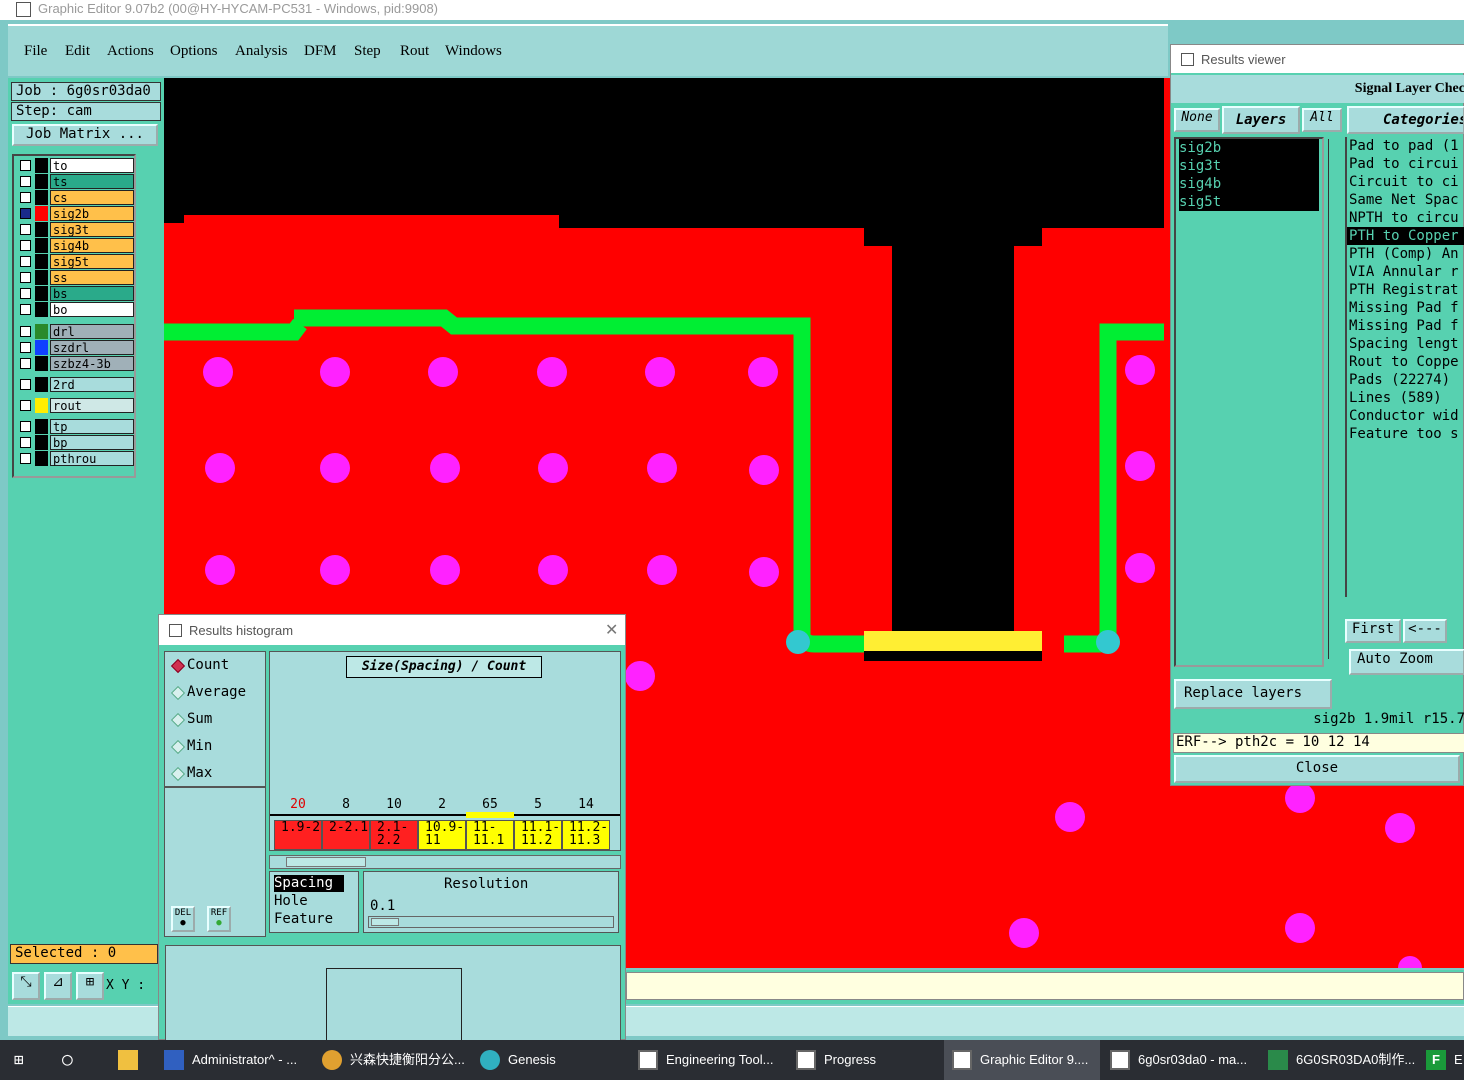  What do you see at coordinates (1425, 631) in the screenshot?
I see `prev-button: <---` at bounding box center [1425, 631].